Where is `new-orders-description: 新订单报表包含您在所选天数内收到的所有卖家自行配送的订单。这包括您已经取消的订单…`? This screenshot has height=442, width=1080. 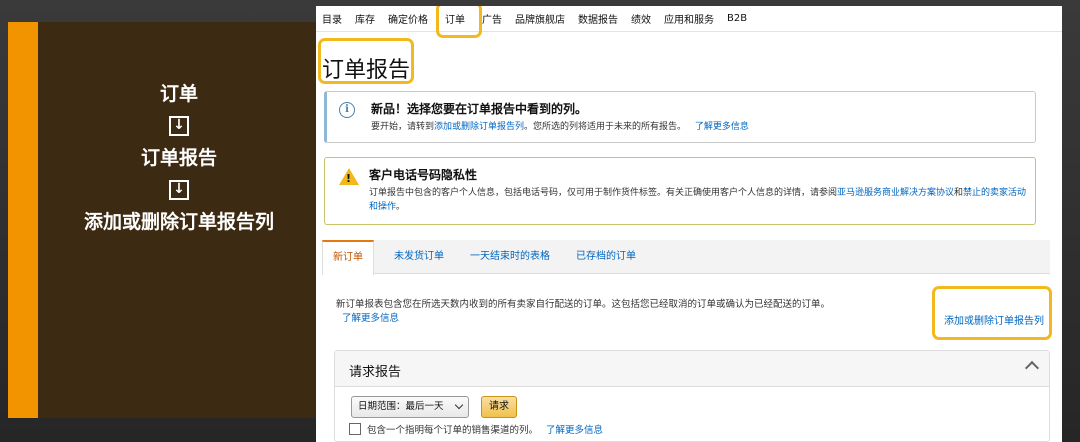 new-orders-description: 新订单报表包含您在所选天数内收到的所有卖家自行配送的订单。这包括您已经取消的订单… is located at coordinates (583, 311).